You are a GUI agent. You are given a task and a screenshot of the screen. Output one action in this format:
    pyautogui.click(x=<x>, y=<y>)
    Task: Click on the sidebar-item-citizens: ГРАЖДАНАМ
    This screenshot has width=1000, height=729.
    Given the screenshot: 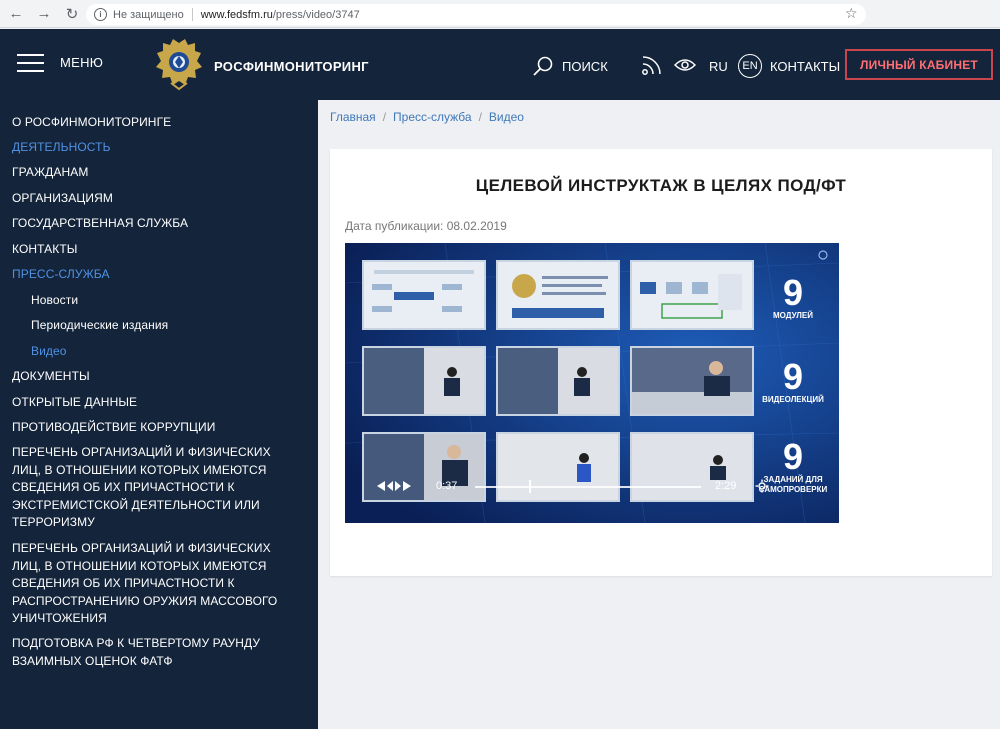 What is the action you would take?
    pyautogui.click(x=157, y=173)
    